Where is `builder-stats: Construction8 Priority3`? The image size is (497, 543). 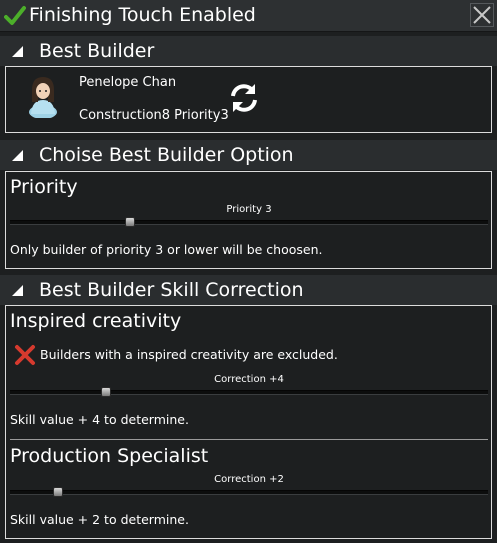
builder-stats: Construction8 Priority3 is located at coordinates (154, 115).